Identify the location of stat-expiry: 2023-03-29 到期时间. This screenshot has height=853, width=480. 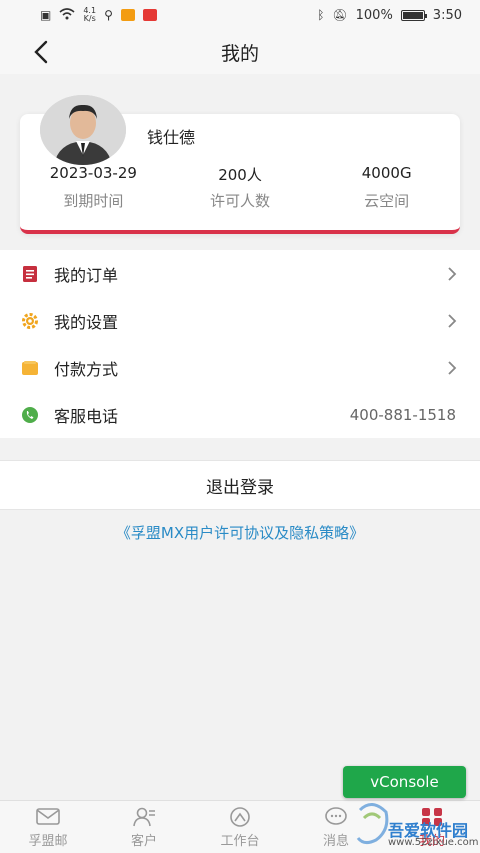
(93, 187).